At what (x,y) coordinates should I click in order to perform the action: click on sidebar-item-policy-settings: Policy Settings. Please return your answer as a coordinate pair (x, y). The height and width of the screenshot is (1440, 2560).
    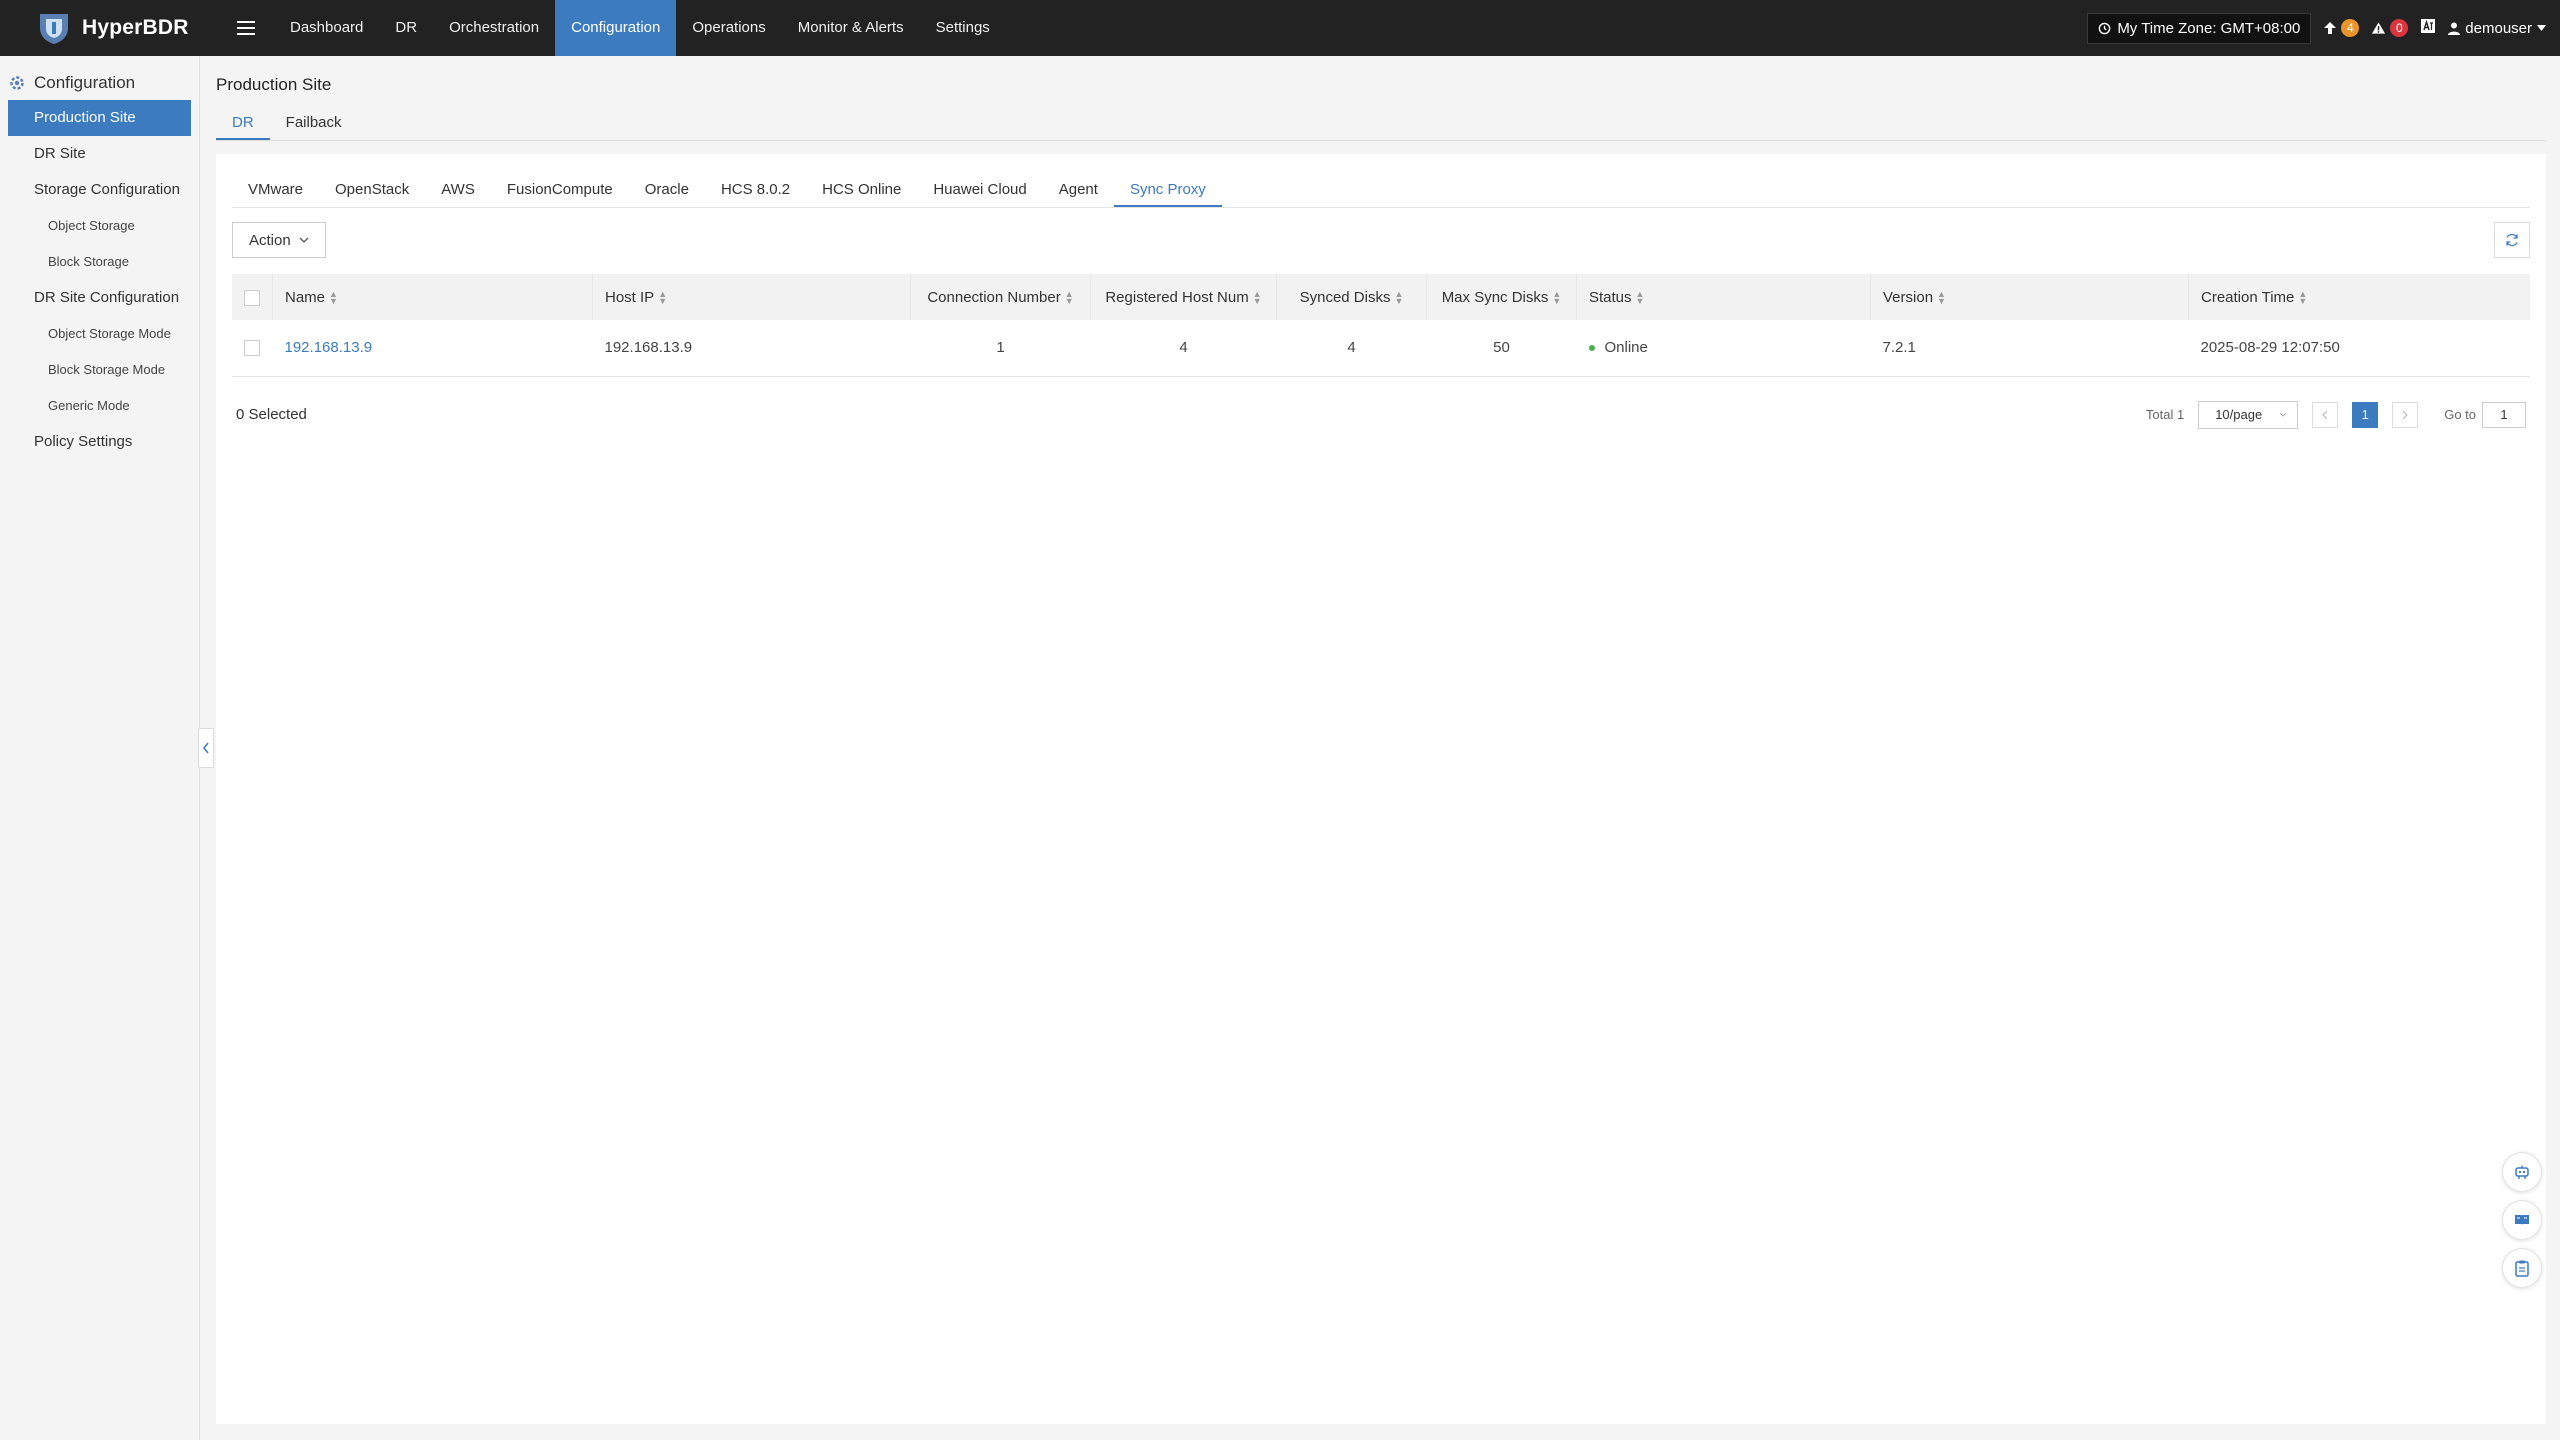
    Looking at the image, I should click on (99, 442).